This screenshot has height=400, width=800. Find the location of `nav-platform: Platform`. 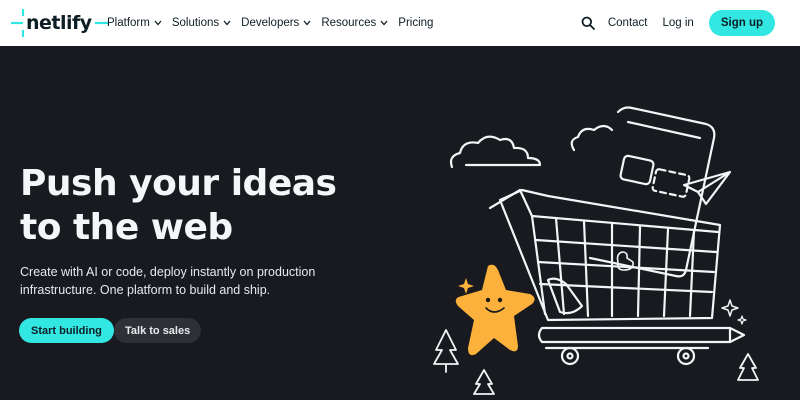

nav-platform: Platform is located at coordinates (134, 23).